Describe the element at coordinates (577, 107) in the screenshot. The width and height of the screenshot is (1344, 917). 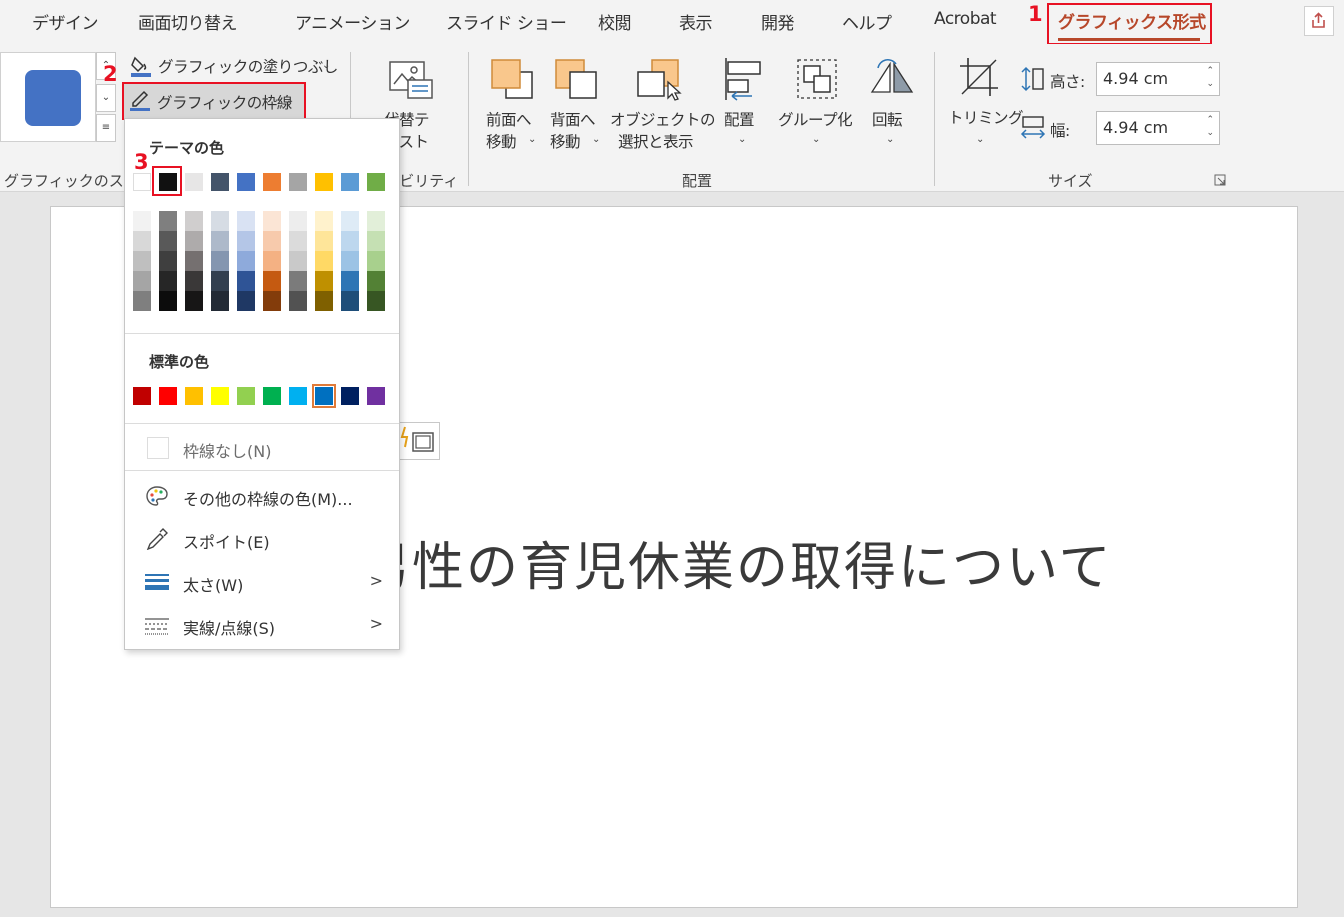
I see `send-backward-button: 背面へ 移動 ⌄` at that location.